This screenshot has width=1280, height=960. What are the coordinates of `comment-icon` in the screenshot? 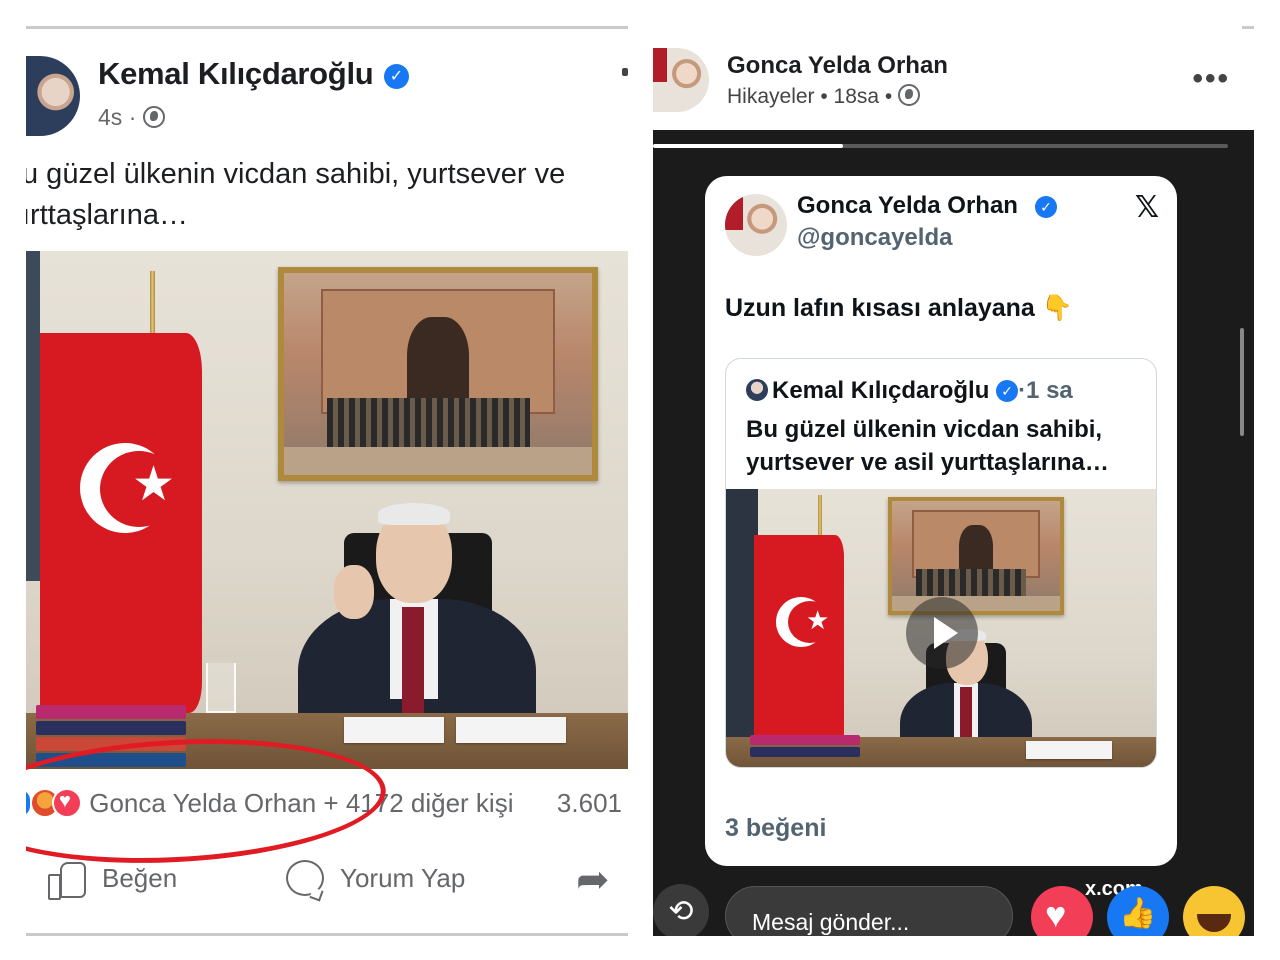 It's located at (305, 878).